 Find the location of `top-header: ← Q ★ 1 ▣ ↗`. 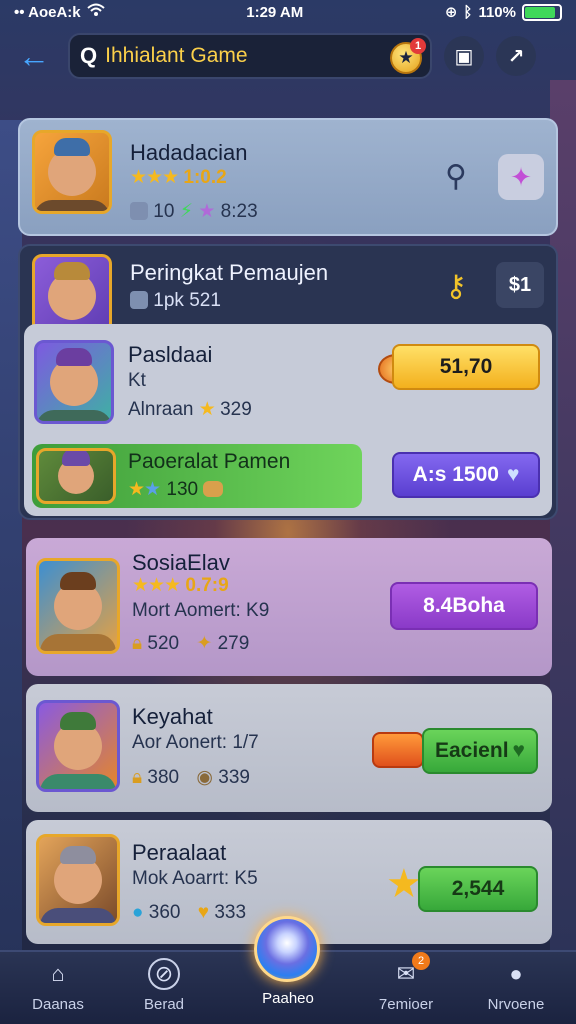

top-header: ← Q ★ 1 ▣ ↗ is located at coordinates (288, 56).